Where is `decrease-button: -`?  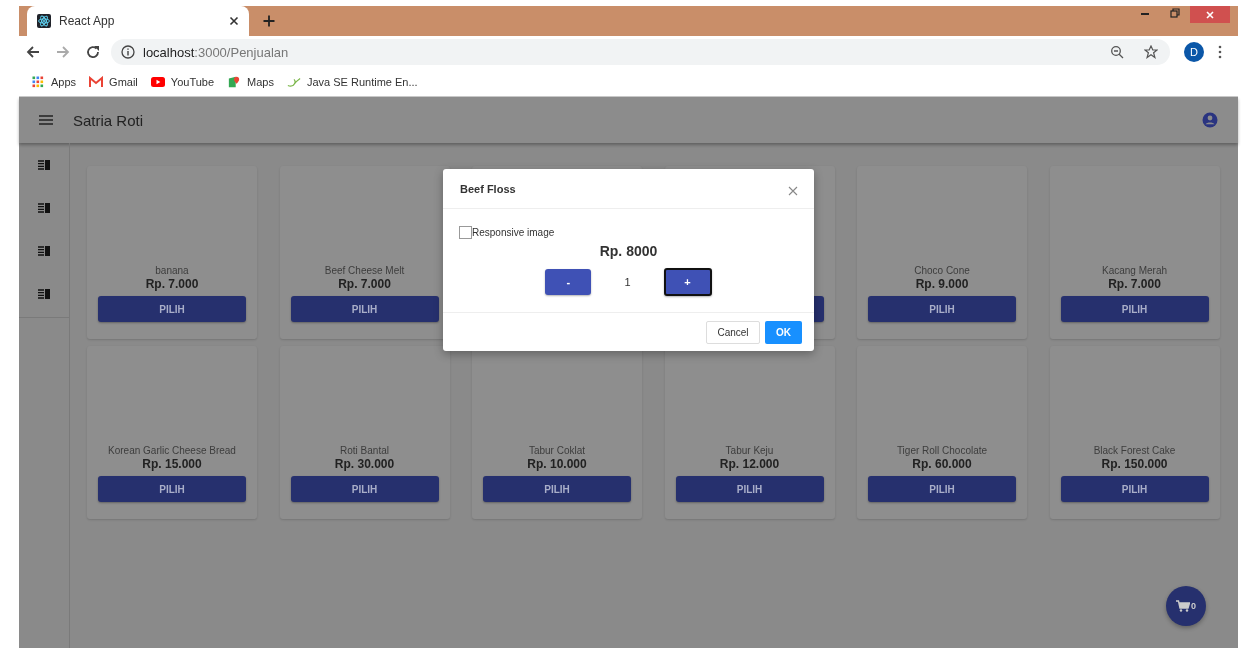
decrease-button: - is located at coordinates (568, 282).